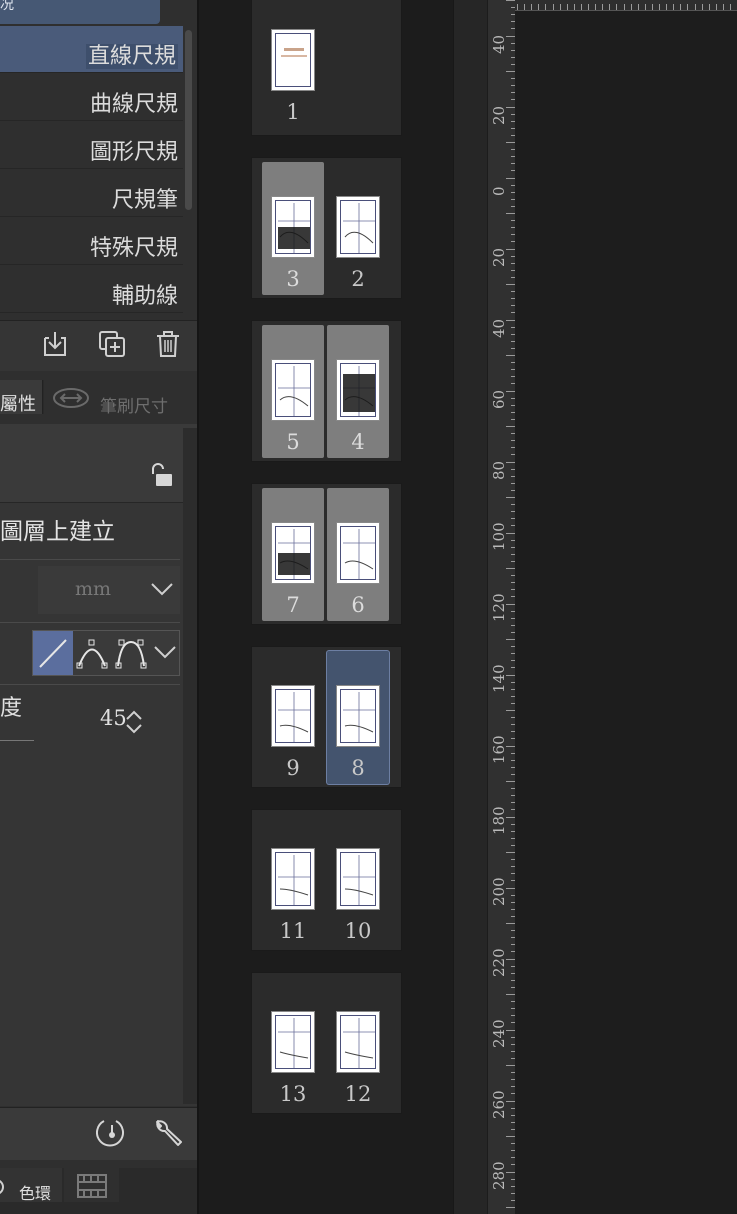  I want to click on create-on-layer-label: 圖層上建立, so click(57, 532).